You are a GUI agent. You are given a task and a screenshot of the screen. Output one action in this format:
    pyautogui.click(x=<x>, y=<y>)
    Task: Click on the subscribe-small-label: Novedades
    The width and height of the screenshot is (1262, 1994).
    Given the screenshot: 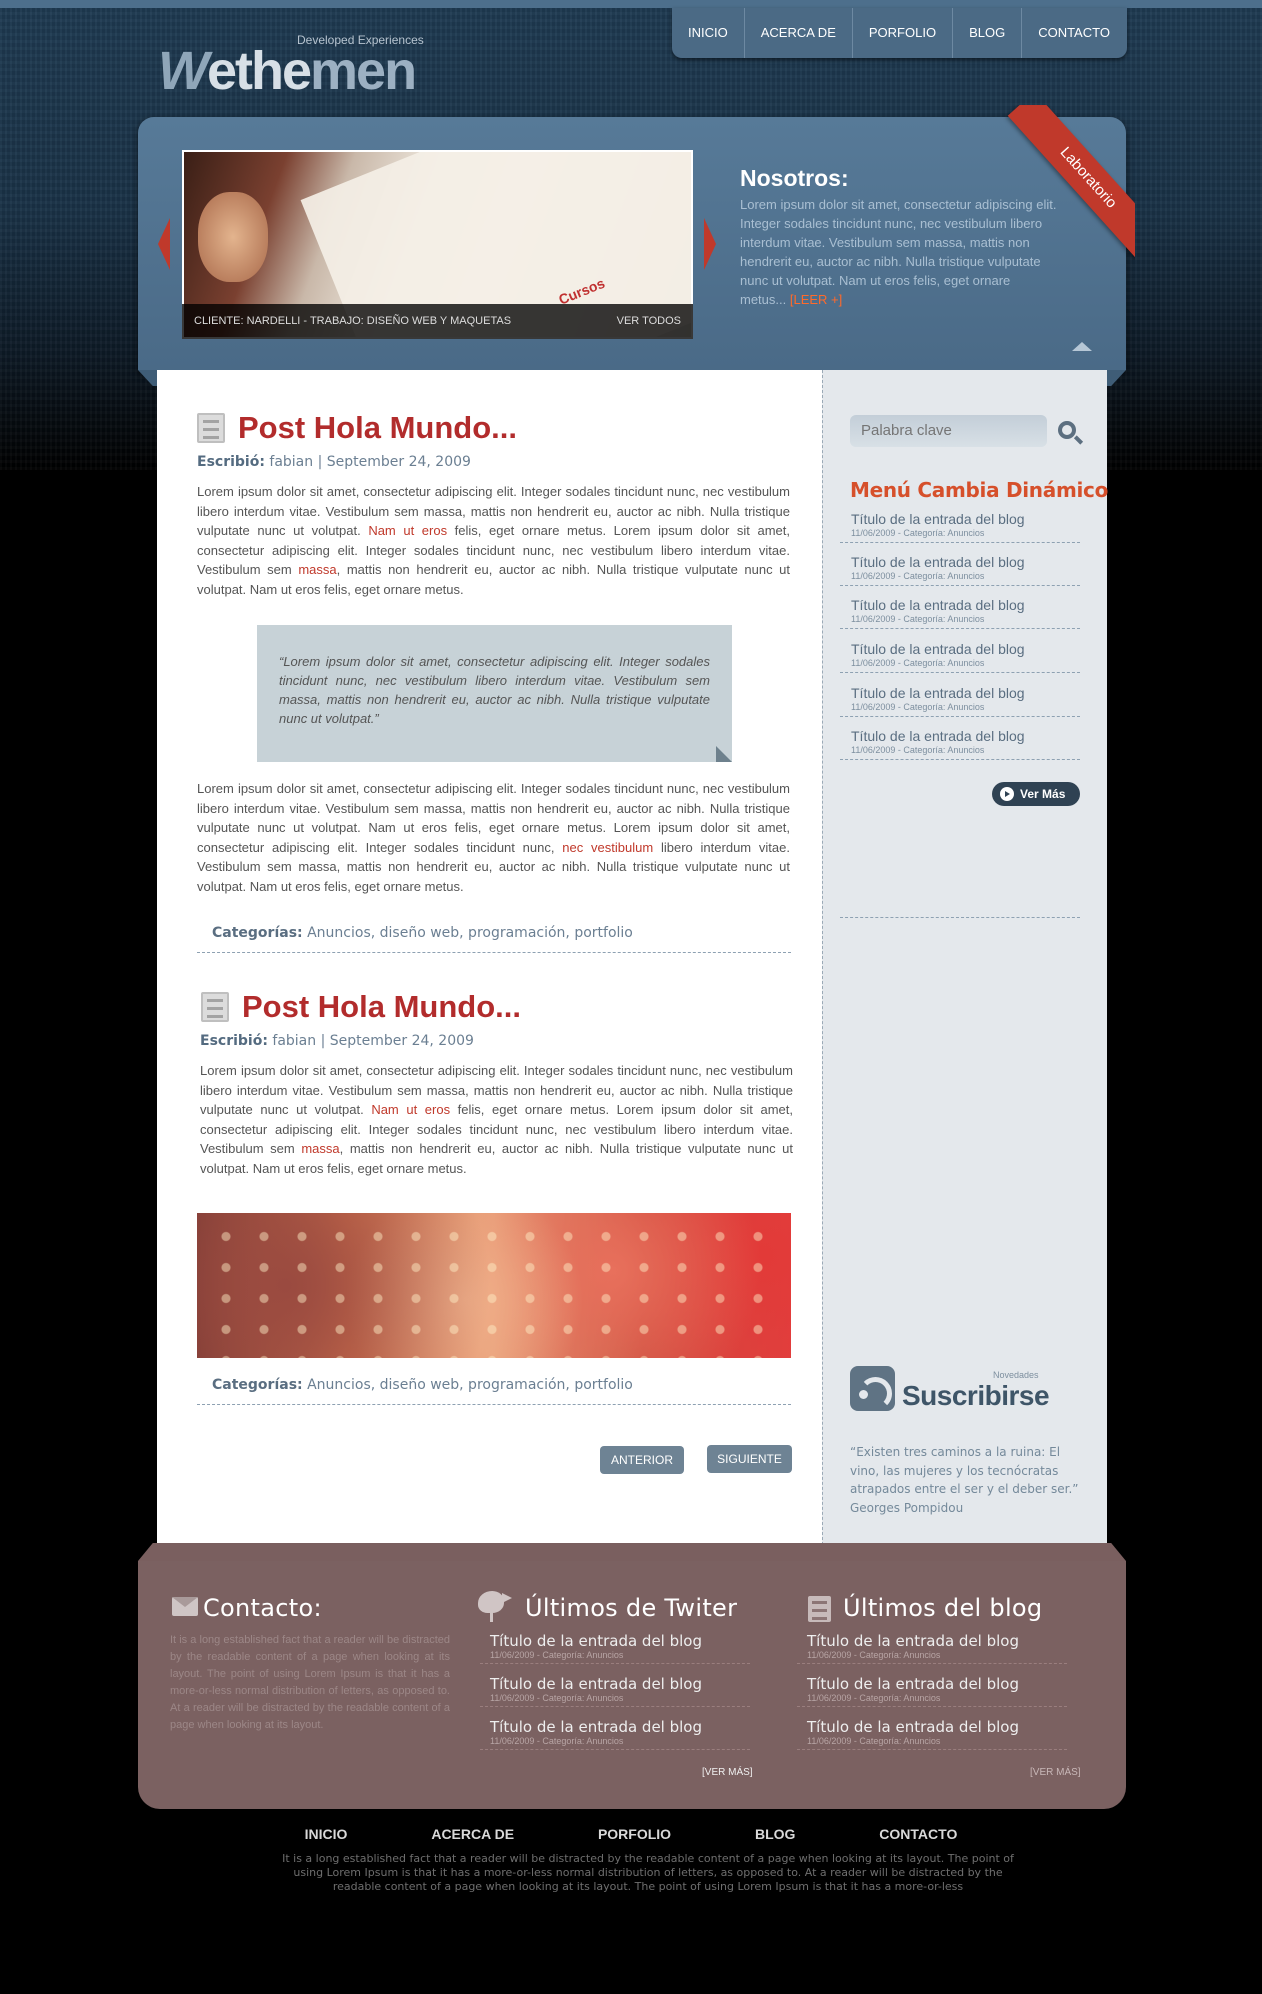 What is the action you would take?
    pyautogui.click(x=1016, y=1375)
    